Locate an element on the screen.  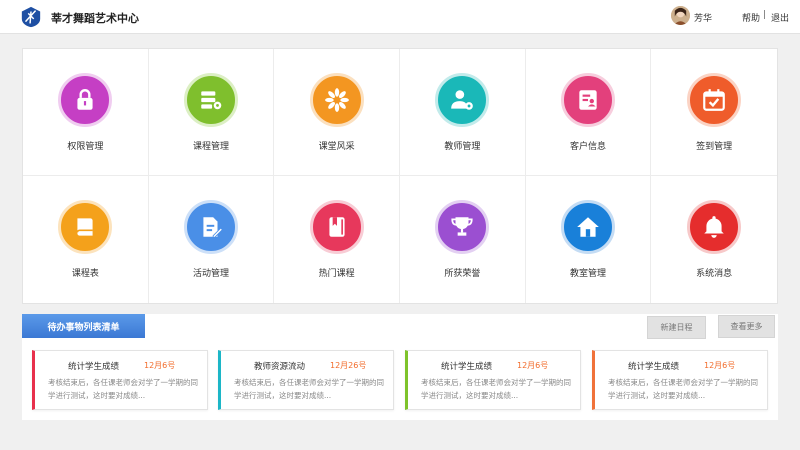
tile-course-management: 课程管理 is located at coordinates (211, 112).